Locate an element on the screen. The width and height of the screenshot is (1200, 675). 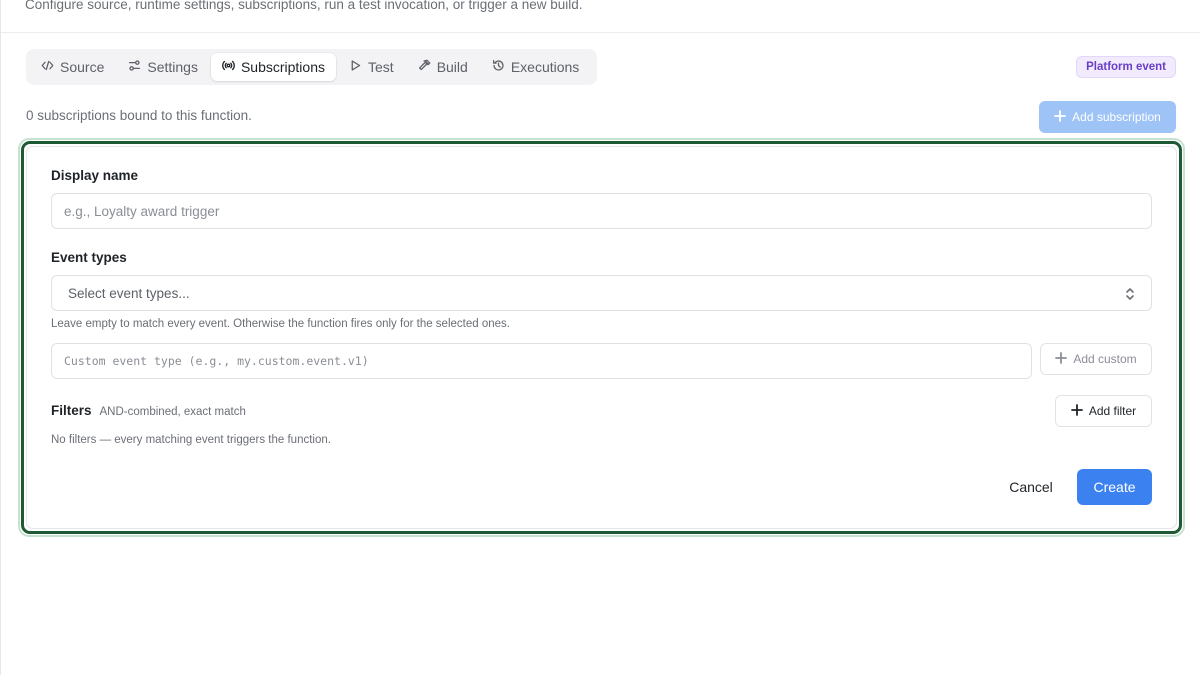
tab-settings: Settings is located at coordinates (163, 67).